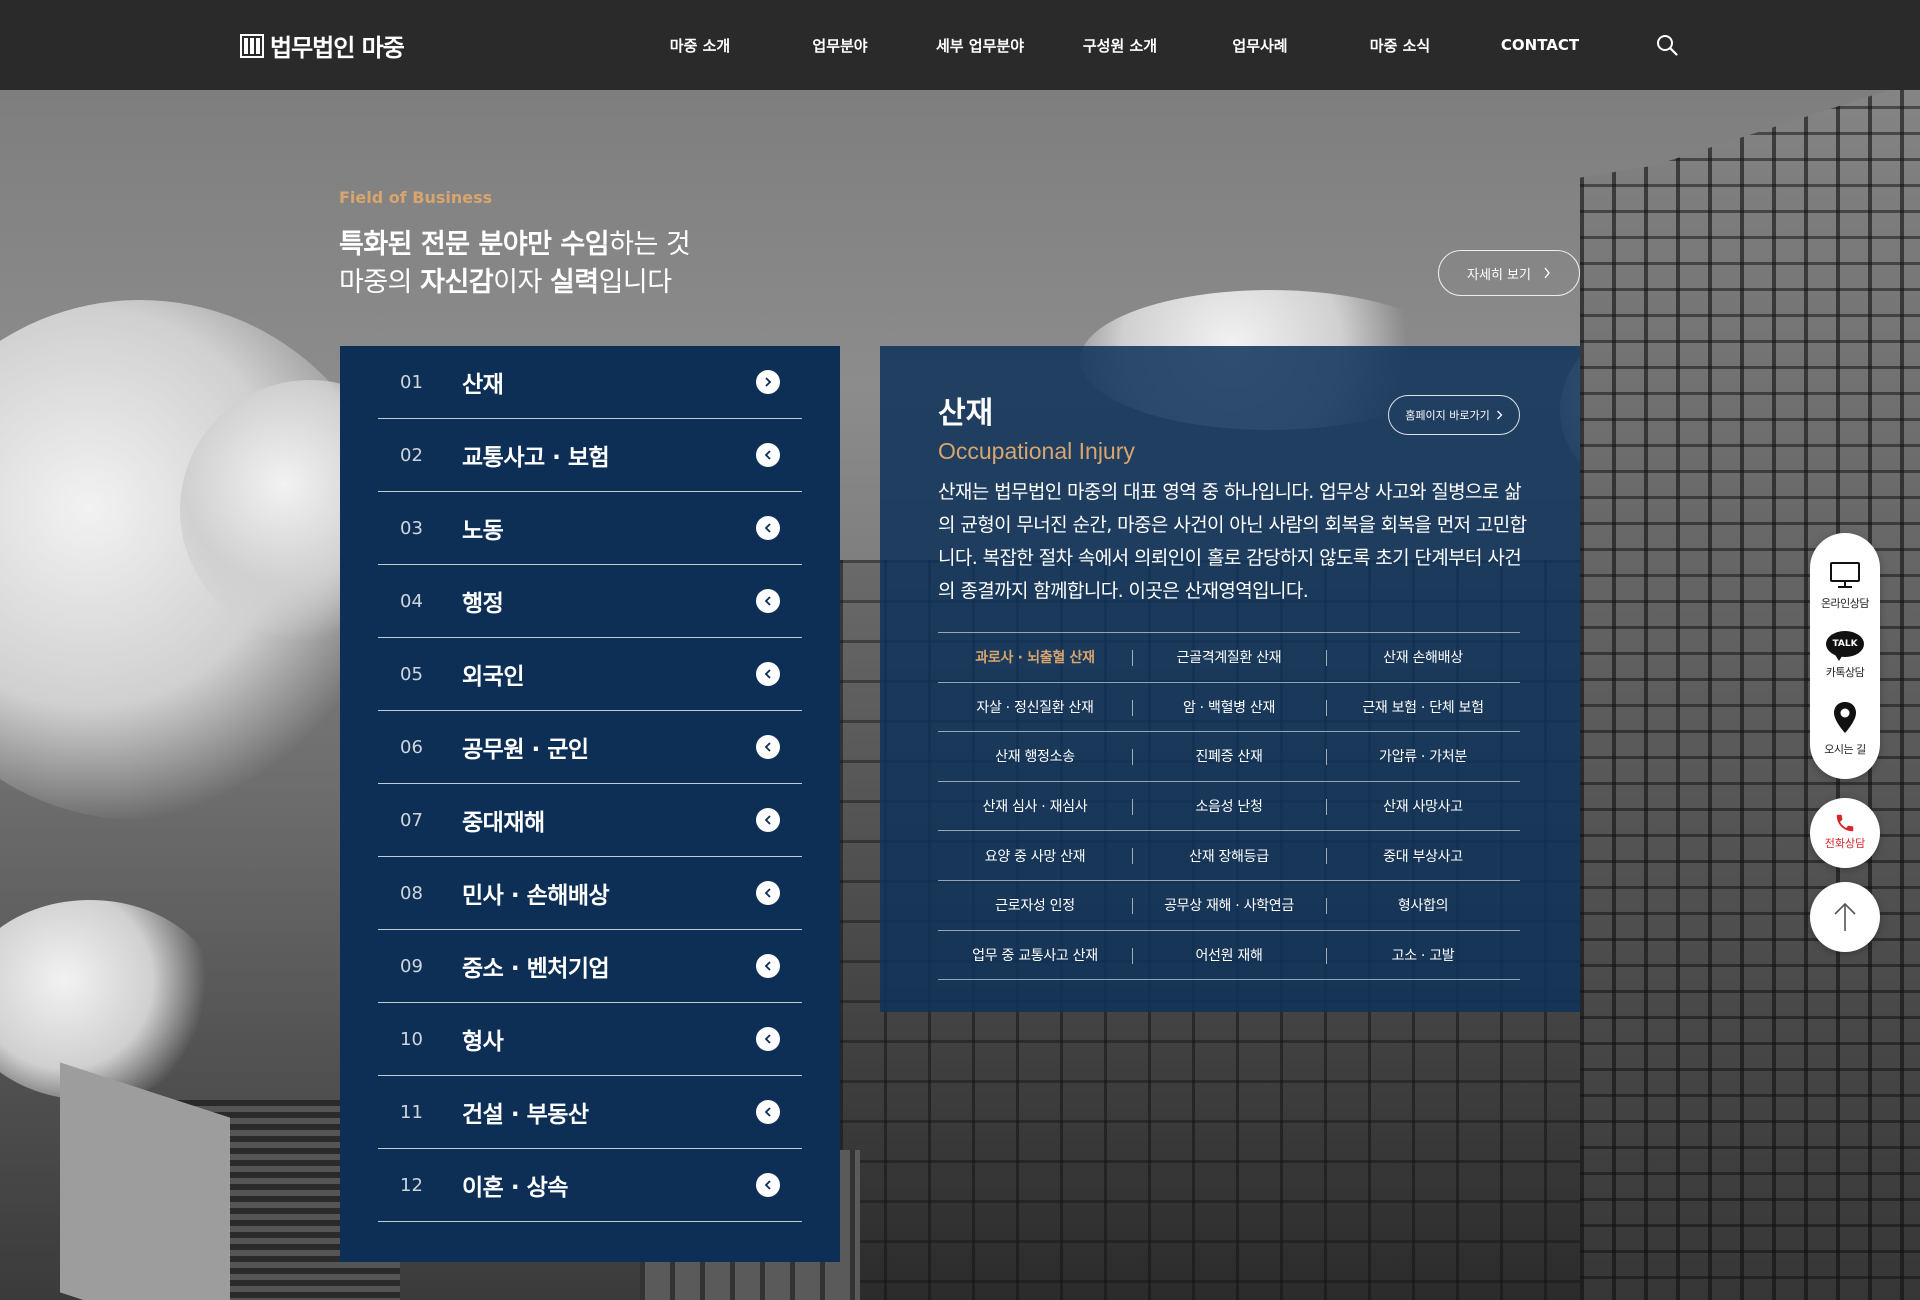  I want to click on practice-area-item: 01 산재, so click(590, 382).